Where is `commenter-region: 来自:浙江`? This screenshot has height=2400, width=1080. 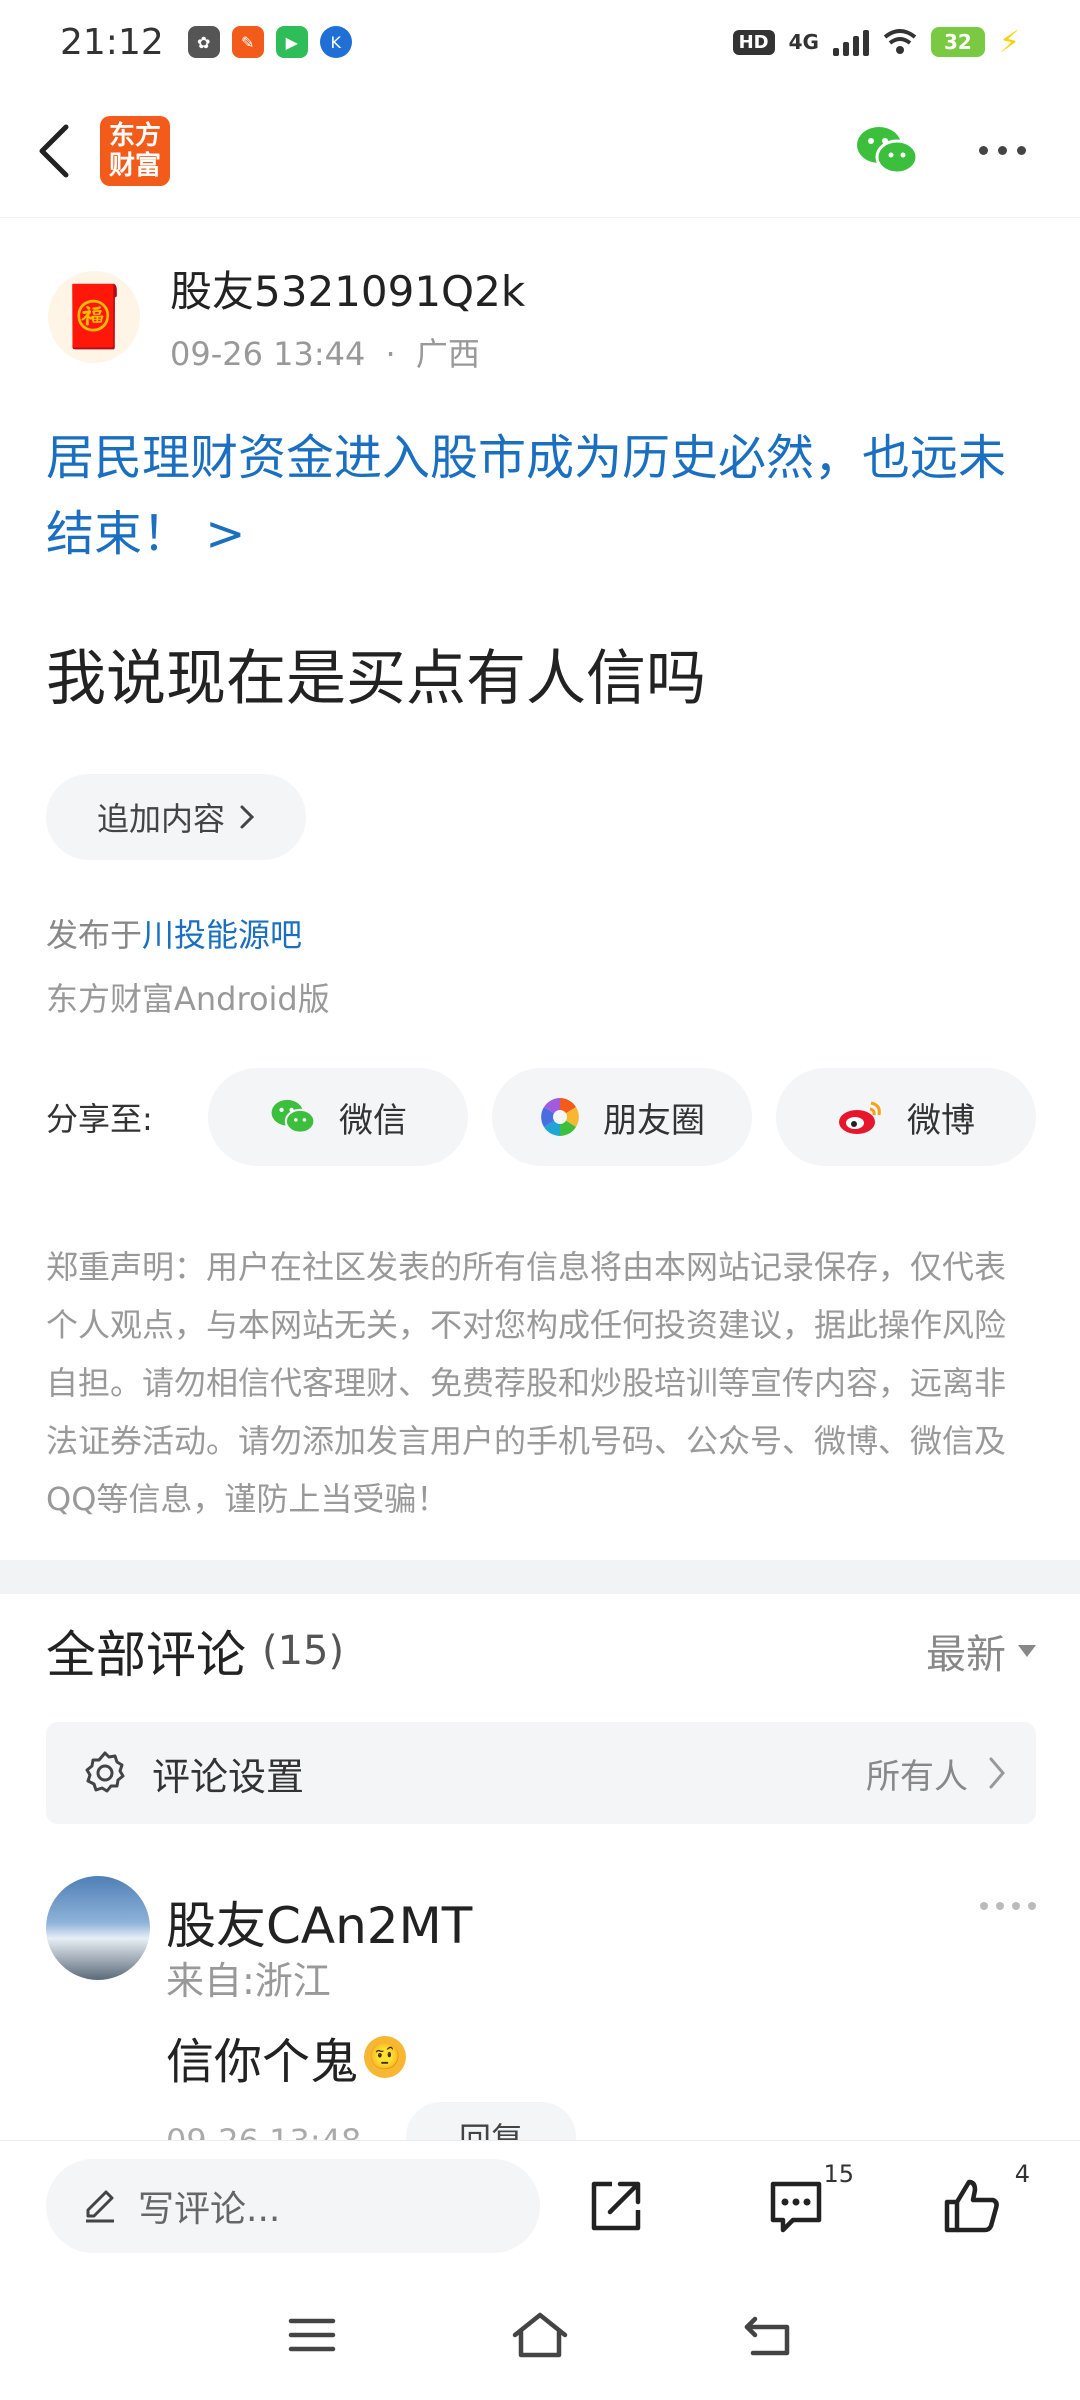
commenter-region: 来自:浙江 is located at coordinates (248, 1981).